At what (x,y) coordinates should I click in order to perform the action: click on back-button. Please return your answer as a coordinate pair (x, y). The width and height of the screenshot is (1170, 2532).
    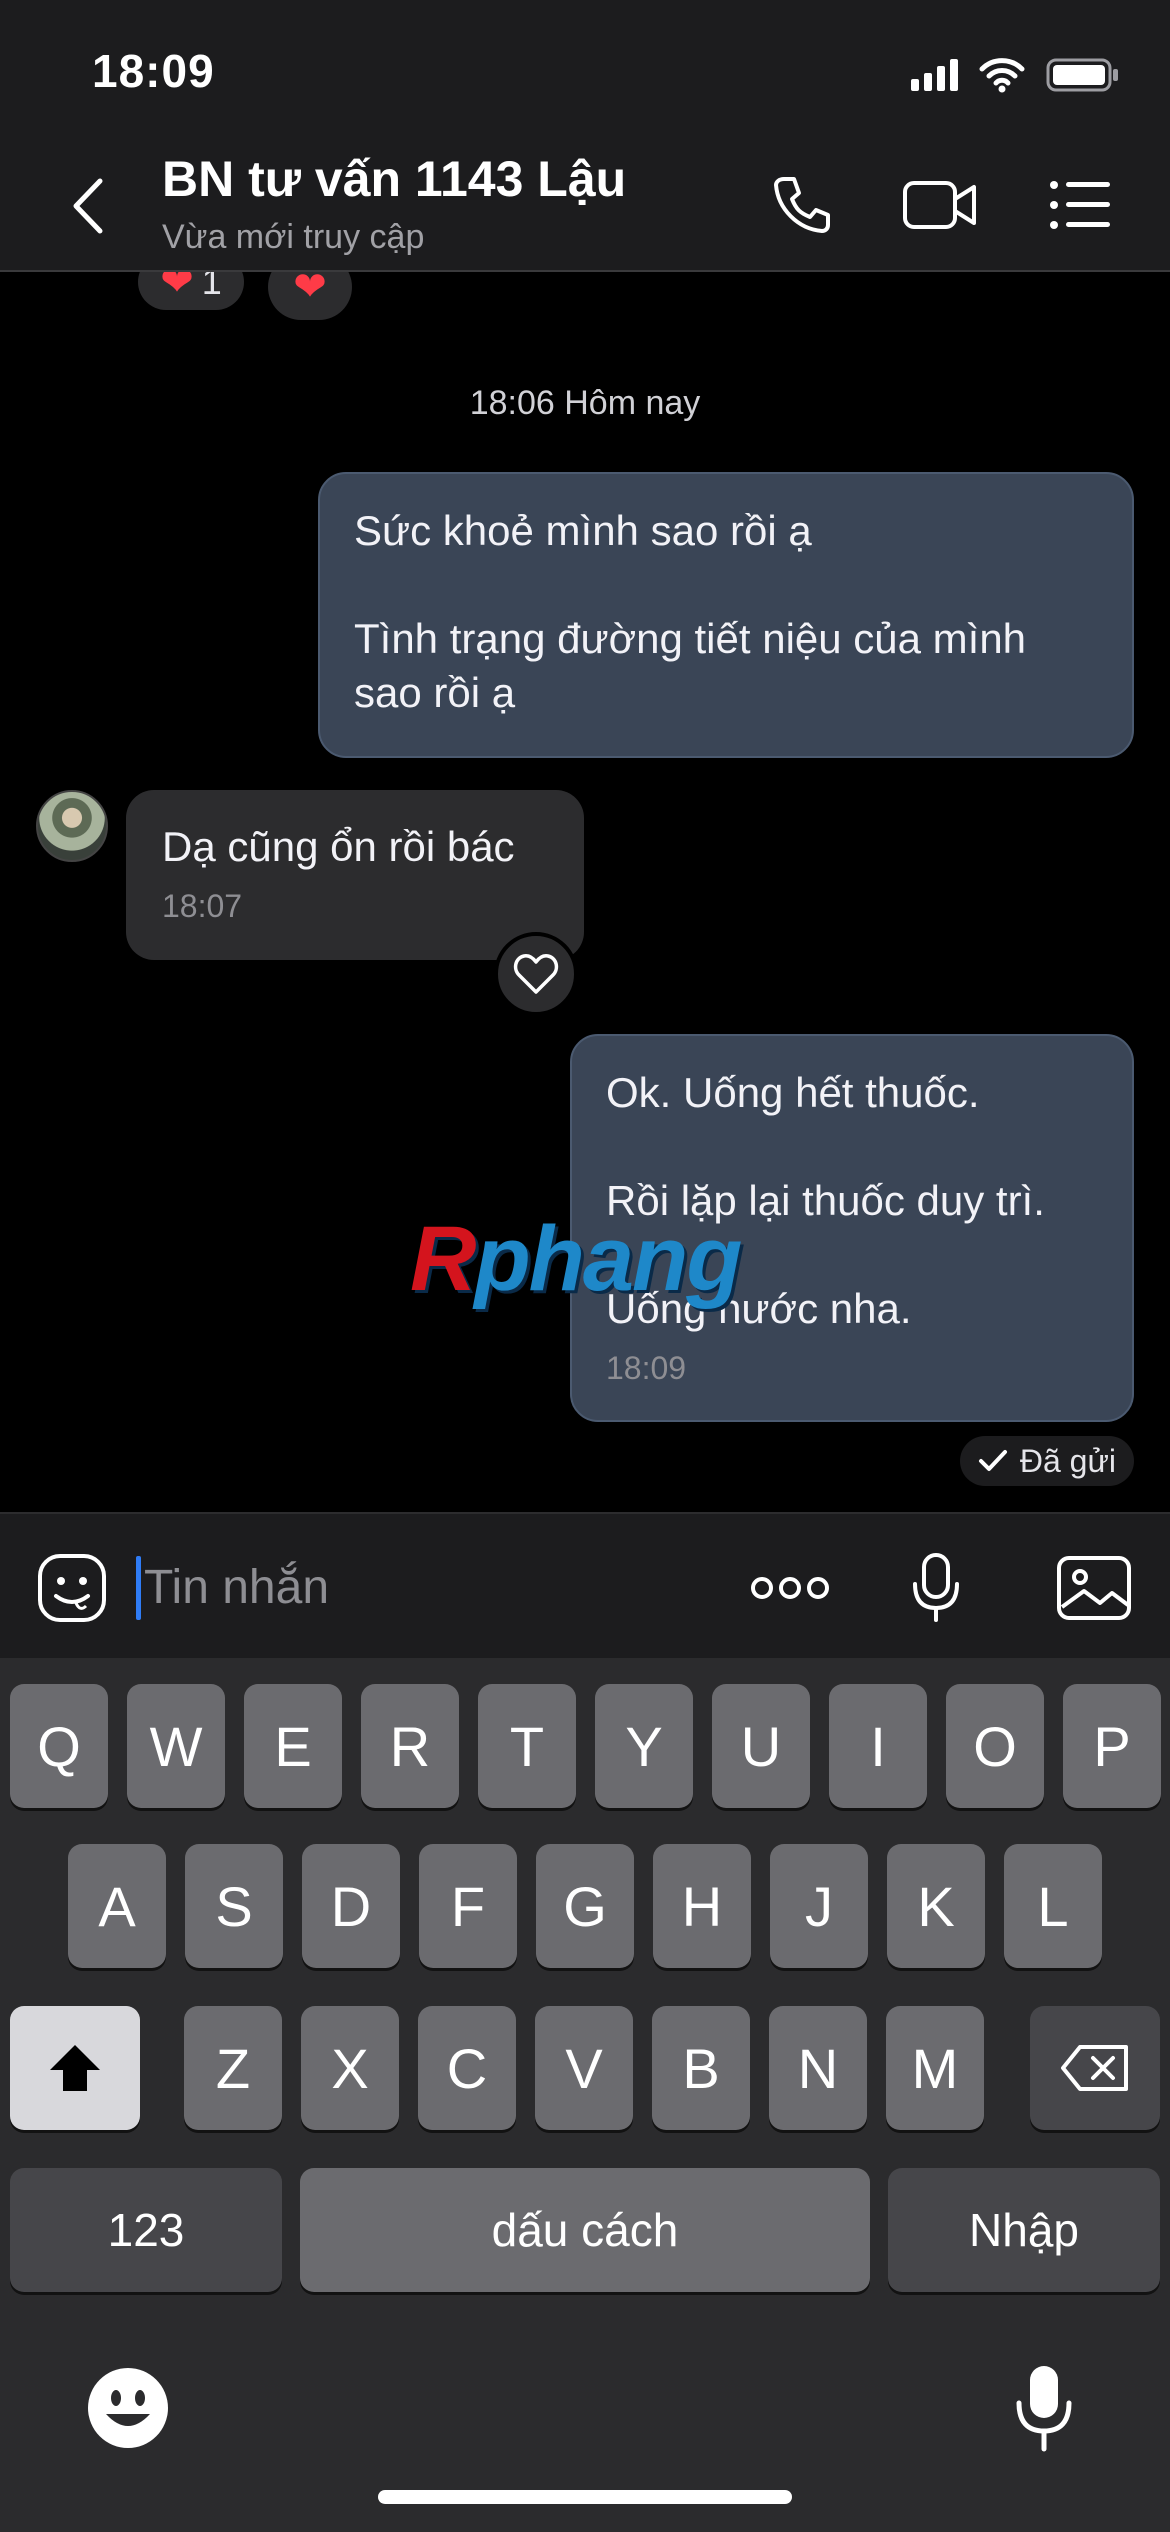
    Looking at the image, I should click on (88, 206).